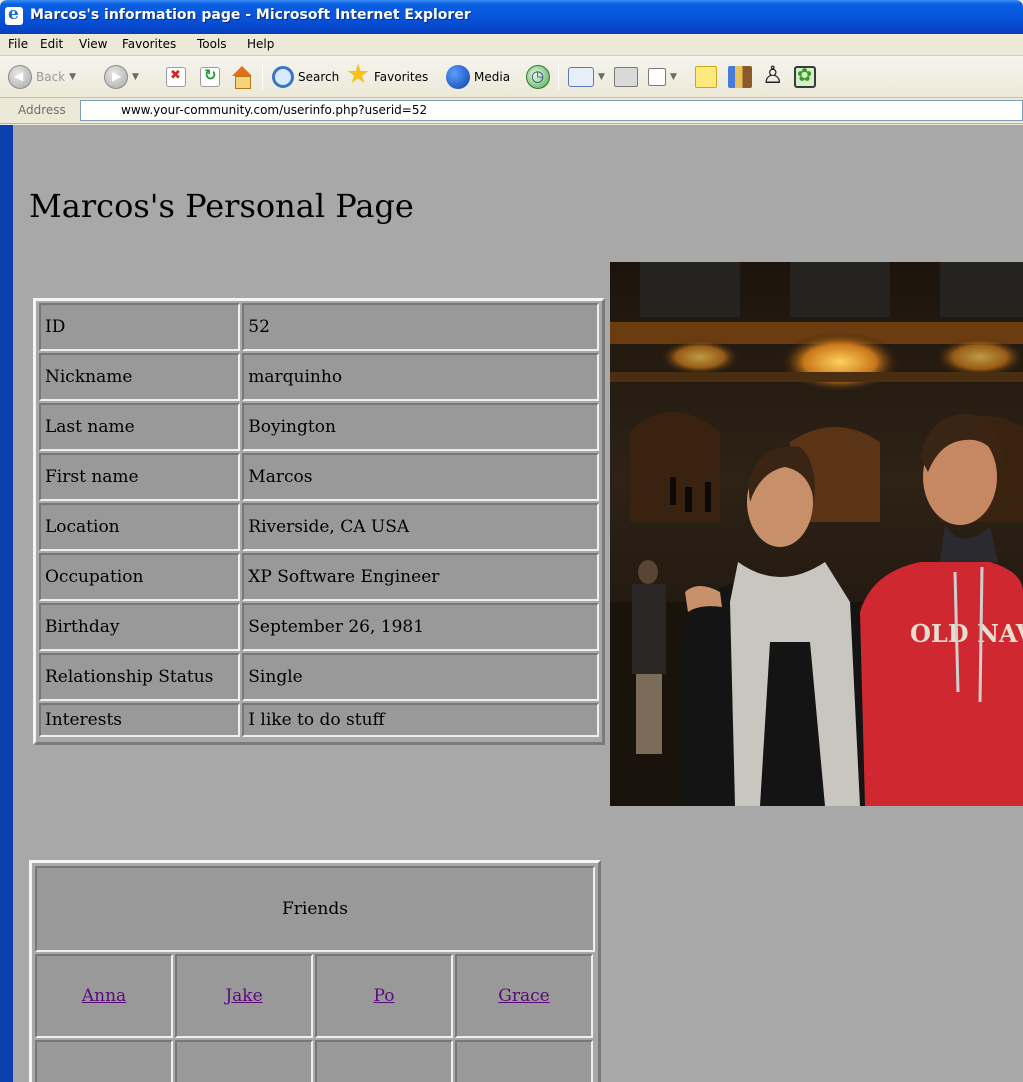 The height and width of the screenshot is (1082, 1023). I want to click on friend-link: Grace, so click(523, 996).